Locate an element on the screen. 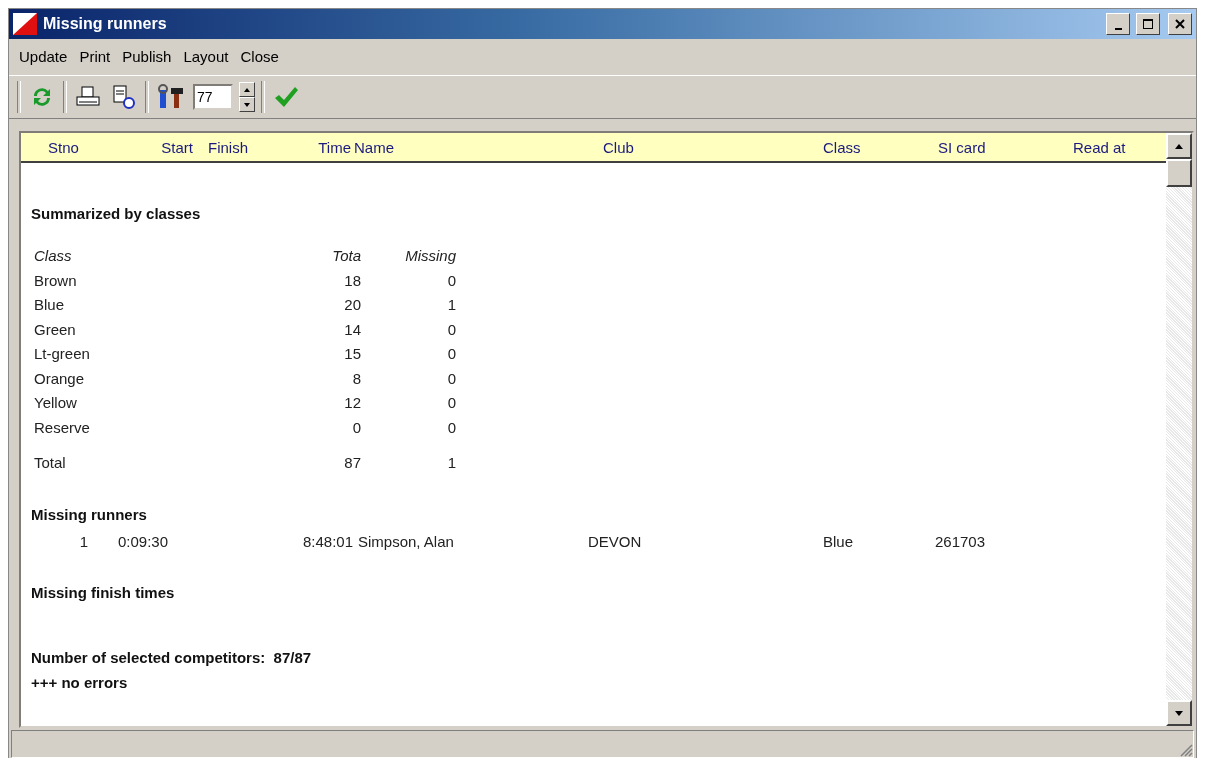 The width and height of the screenshot is (1205, 758). column-header: Stno is located at coordinates (59, 147).